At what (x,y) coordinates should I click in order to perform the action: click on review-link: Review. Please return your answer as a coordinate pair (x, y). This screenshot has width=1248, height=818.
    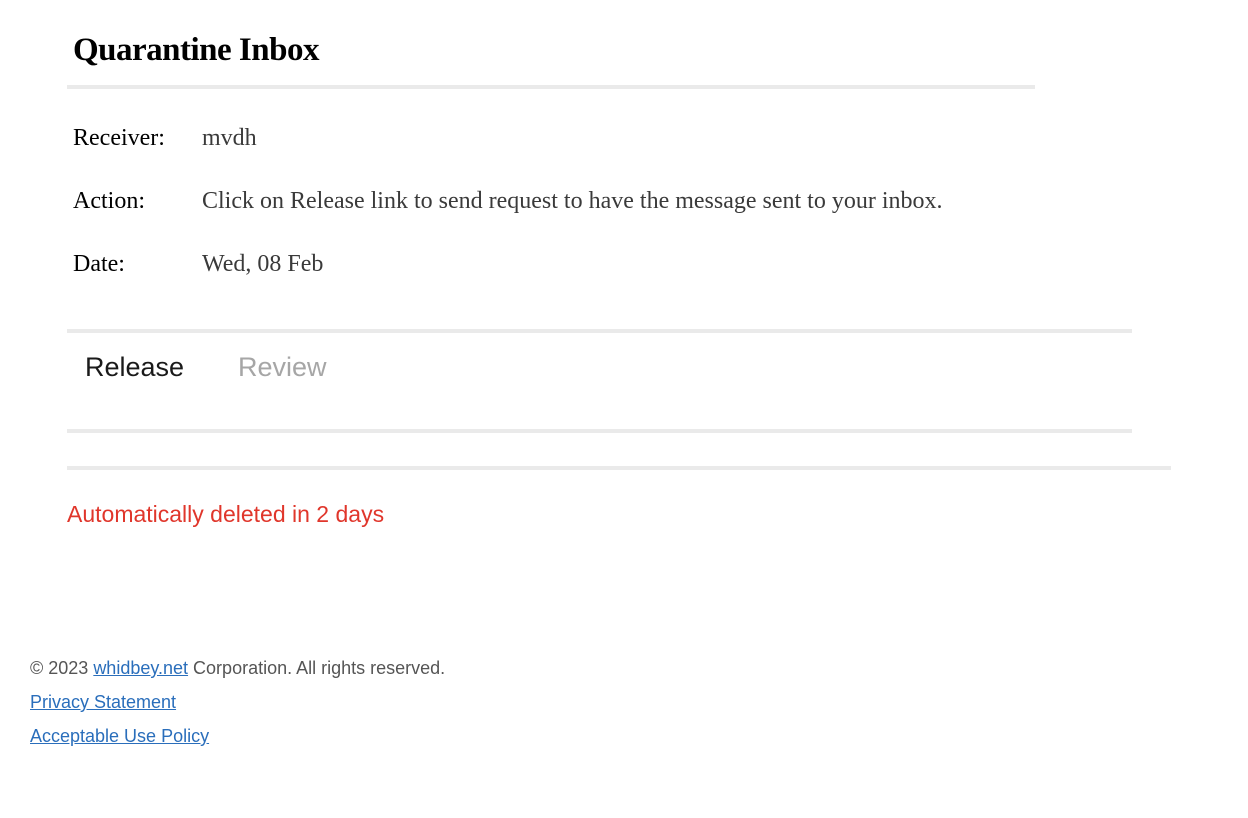
    Looking at the image, I should click on (282, 367).